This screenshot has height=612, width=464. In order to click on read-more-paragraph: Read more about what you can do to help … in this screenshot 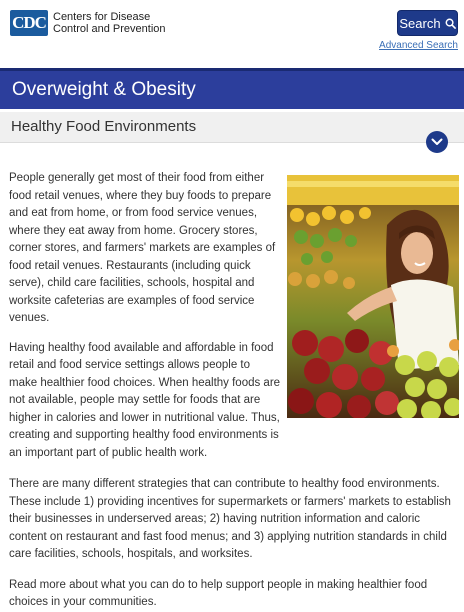, I will do `click(218, 593)`.